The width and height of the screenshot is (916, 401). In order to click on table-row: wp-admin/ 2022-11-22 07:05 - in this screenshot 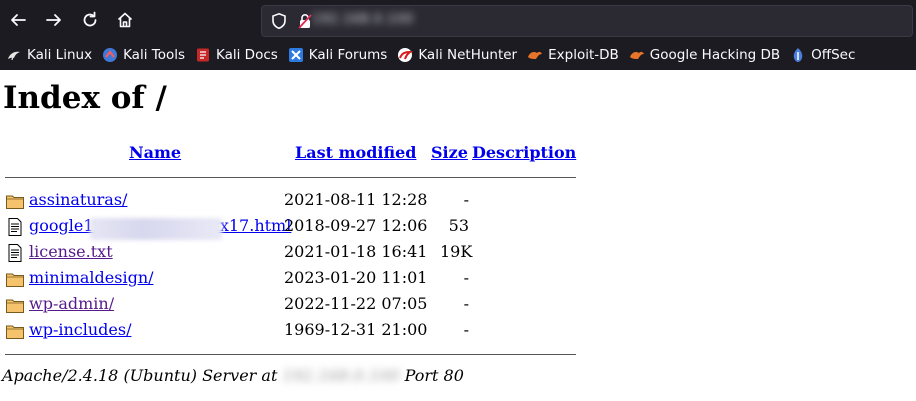, I will do `click(300, 305)`.